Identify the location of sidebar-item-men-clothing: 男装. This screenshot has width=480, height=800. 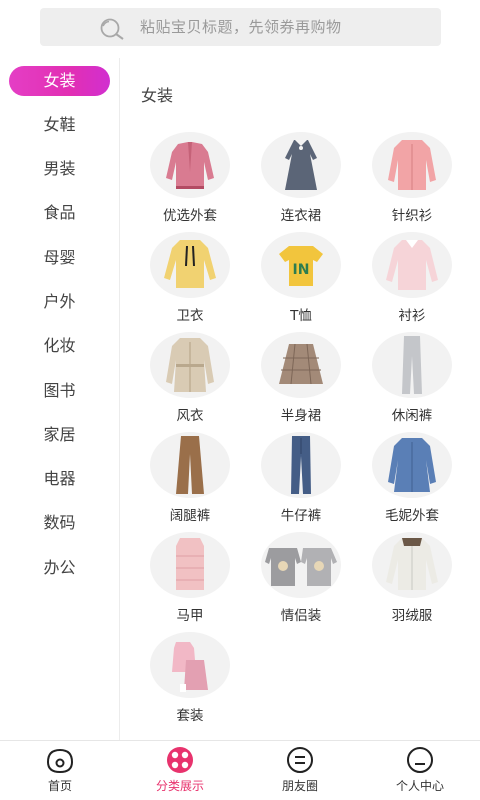
(59, 169).